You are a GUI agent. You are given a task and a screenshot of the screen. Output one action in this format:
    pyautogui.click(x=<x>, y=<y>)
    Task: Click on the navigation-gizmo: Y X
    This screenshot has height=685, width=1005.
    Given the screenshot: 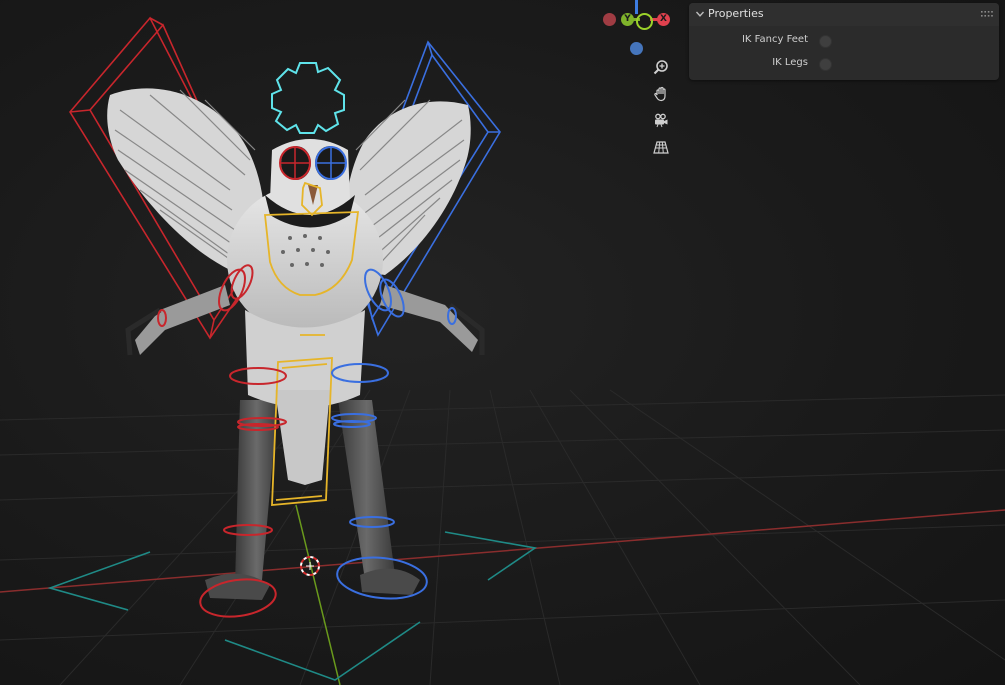 What is the action you would take?
    pyautogui.click(x=636, y=30)
    